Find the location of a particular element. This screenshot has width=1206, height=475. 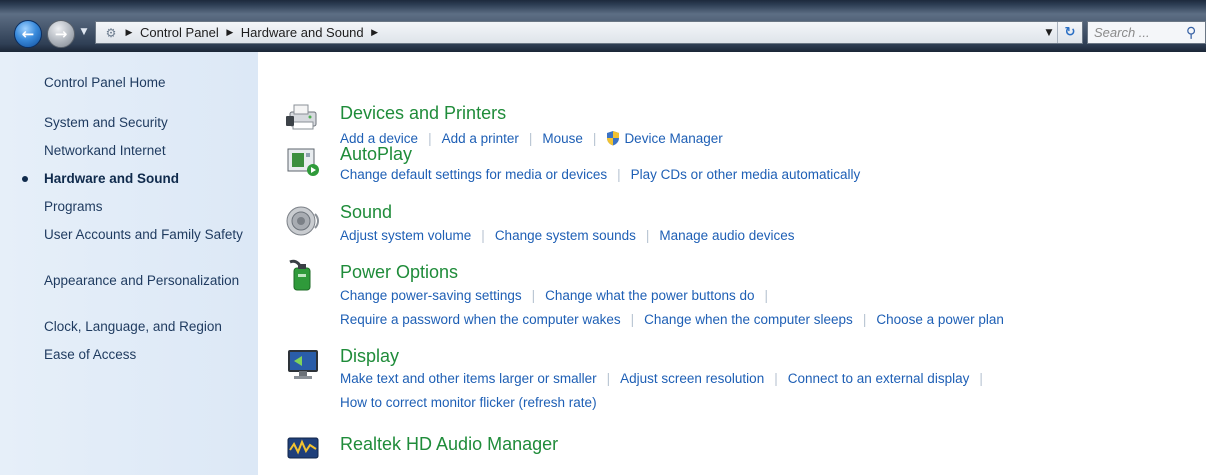

link-adjust-system-volume: Adjust system volume is located at coordinates (405, 235).